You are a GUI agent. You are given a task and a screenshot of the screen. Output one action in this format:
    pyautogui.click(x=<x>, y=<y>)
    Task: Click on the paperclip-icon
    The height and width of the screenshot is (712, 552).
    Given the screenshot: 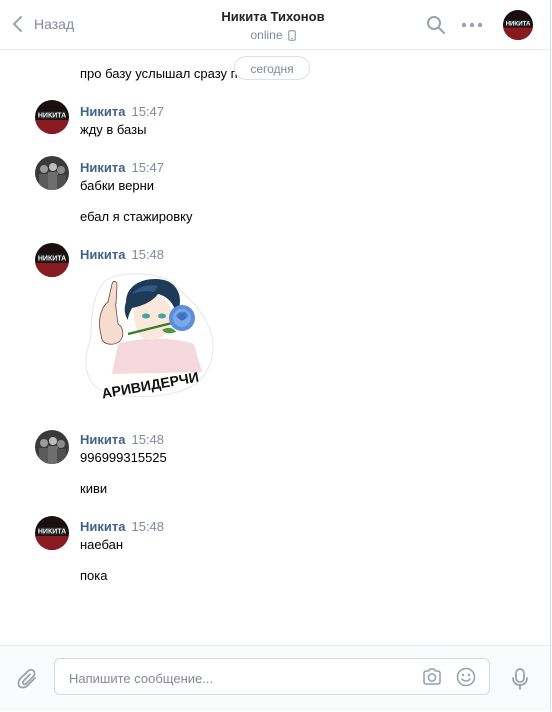 What is the action you would take?
    pyautogui.click(x=28, y=679)
    